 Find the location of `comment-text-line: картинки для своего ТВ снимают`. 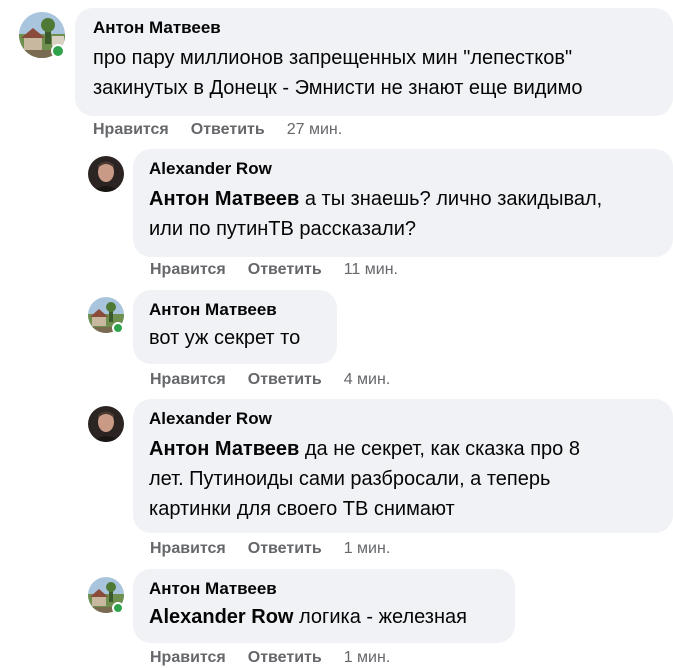

comment-text-line: картинки для своего ТВ снимают is located at coordinates (302, 509).